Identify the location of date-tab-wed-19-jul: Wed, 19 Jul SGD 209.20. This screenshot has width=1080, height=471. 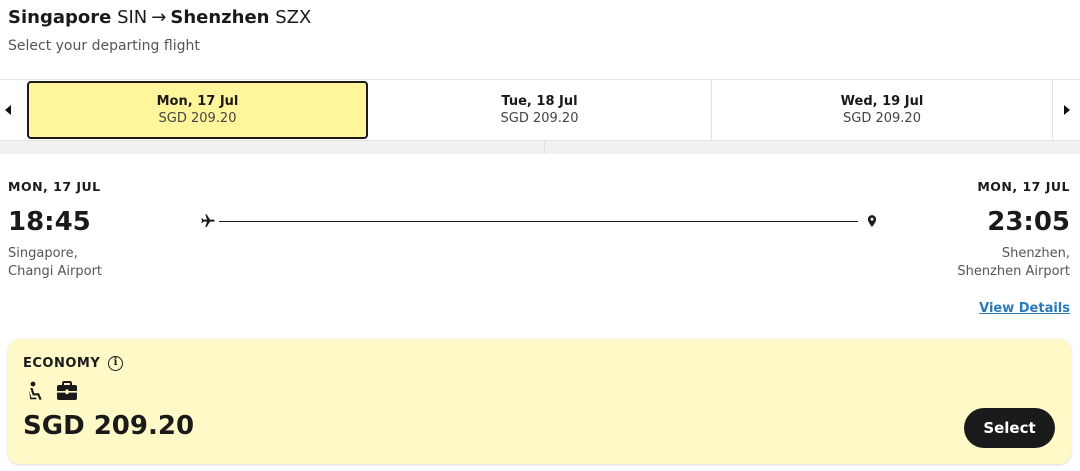
(881, 110).